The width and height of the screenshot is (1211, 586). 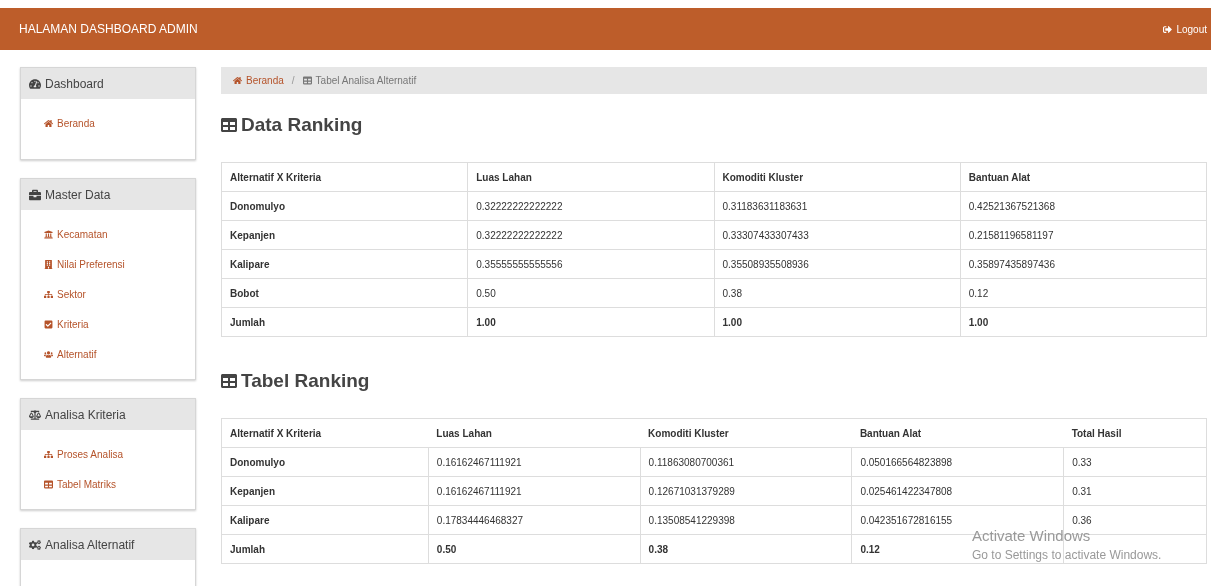 I want to click on logout-link: Logout, so click(x=1185, y=29).